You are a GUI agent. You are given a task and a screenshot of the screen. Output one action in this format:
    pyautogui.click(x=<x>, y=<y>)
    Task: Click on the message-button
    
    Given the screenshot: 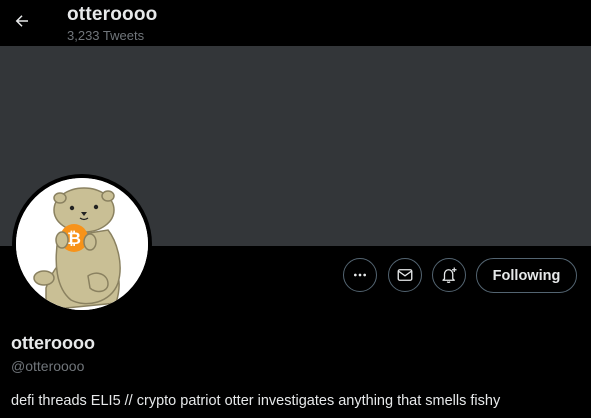 What is the action you would take?
    pyautogui.click(x=405, y=275)
    